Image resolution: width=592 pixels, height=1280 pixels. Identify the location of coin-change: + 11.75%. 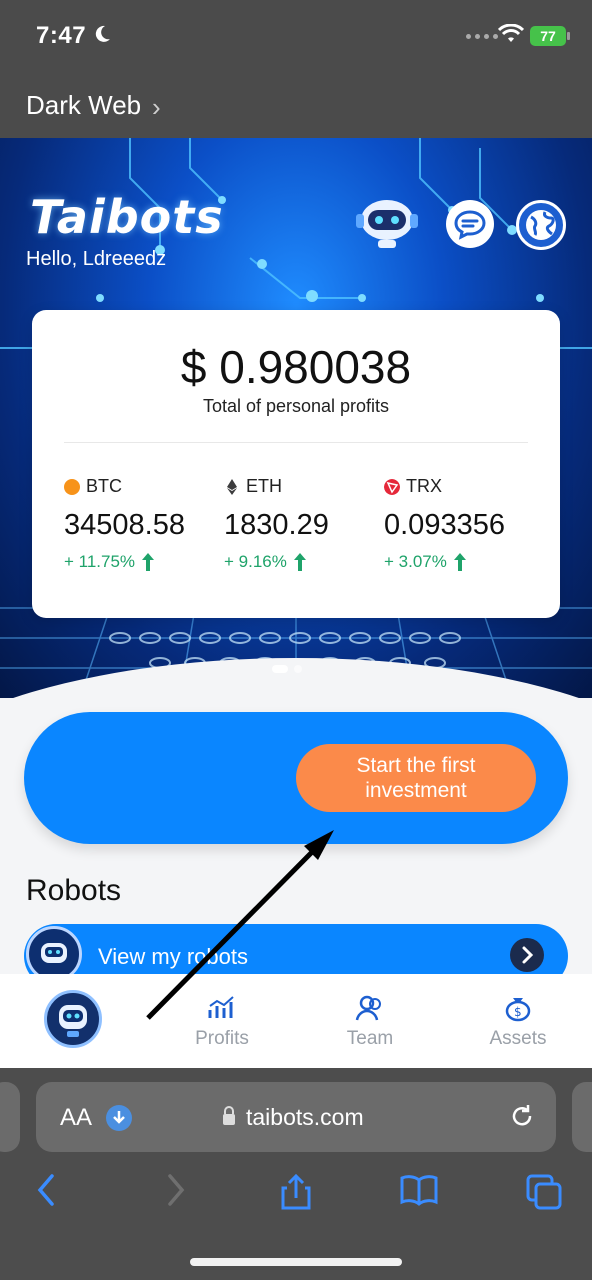
(139, 562).